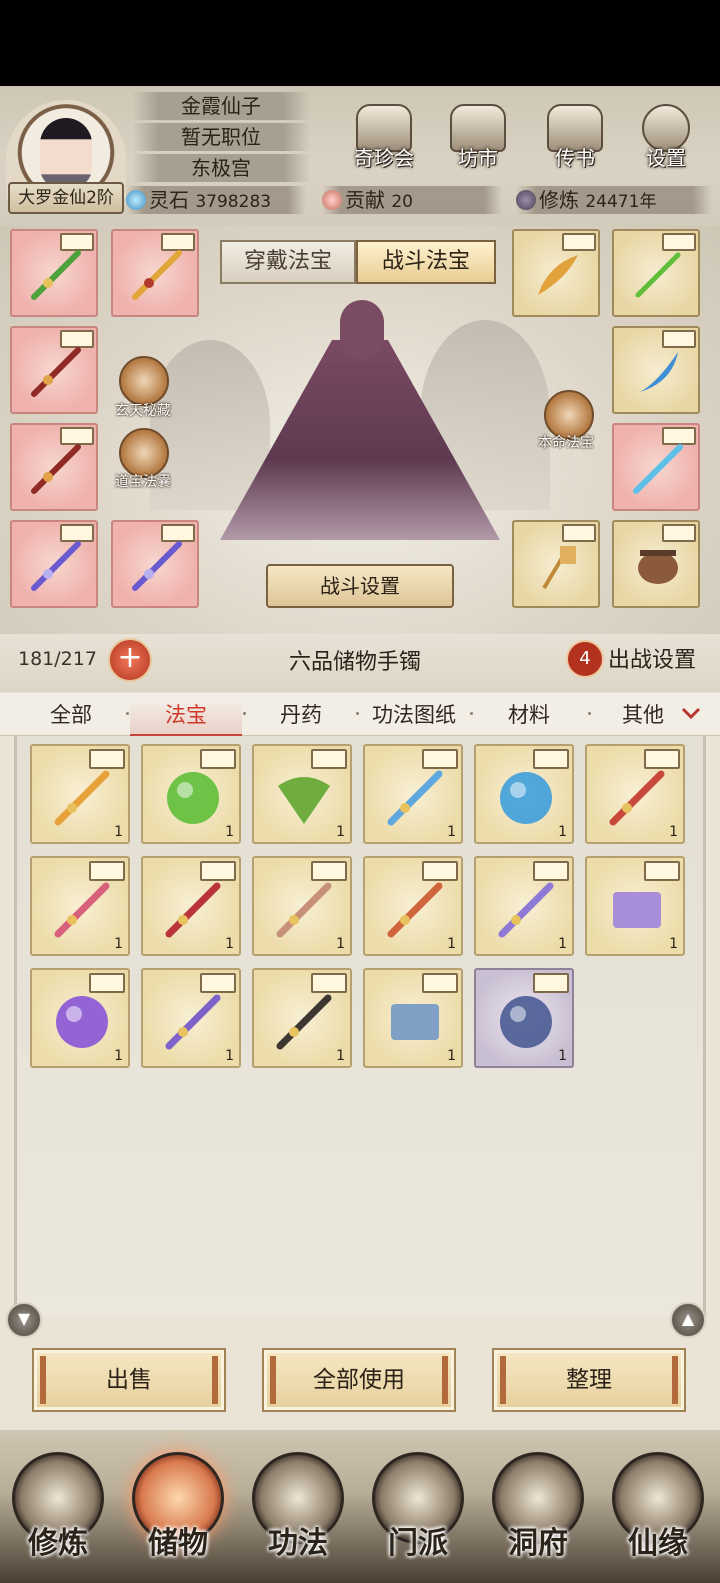 The width and height of the screenshot is (720, 1583). I want to click on mail-button: 传书, so click(575, 139).